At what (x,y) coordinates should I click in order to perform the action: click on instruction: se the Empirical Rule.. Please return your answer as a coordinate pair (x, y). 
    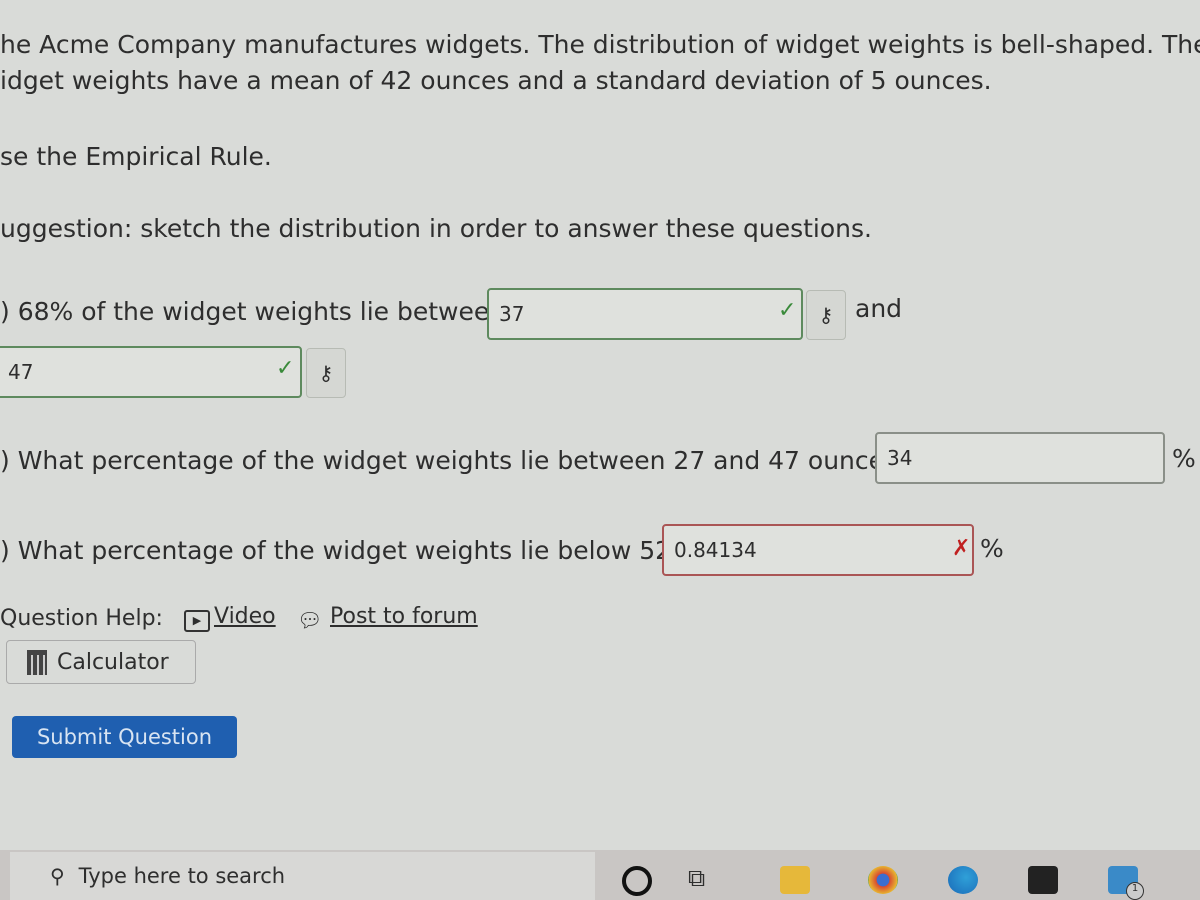
    Looking at the image, I should click on (136, 156).